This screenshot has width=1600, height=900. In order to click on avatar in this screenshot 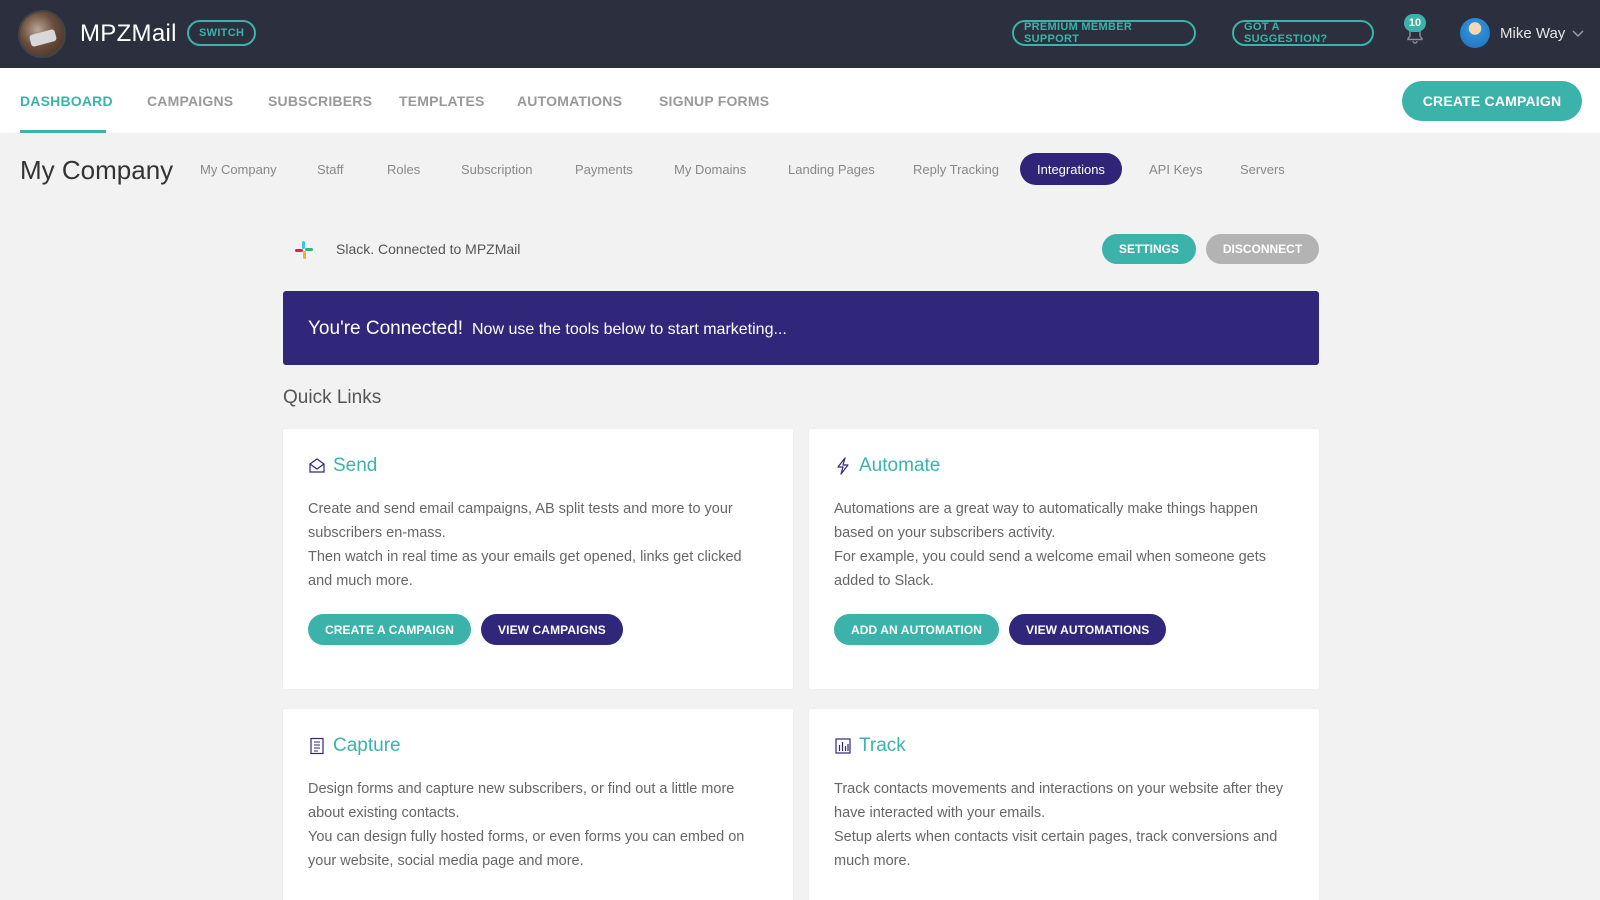, I will do `click(1475, 33)`.